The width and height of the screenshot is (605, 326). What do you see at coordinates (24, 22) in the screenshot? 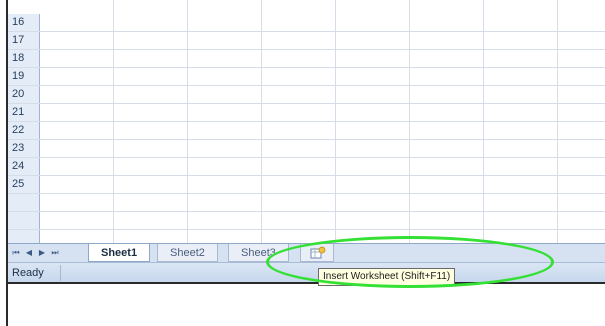
I see `row-header: 16` at bounding box center [24, 22].